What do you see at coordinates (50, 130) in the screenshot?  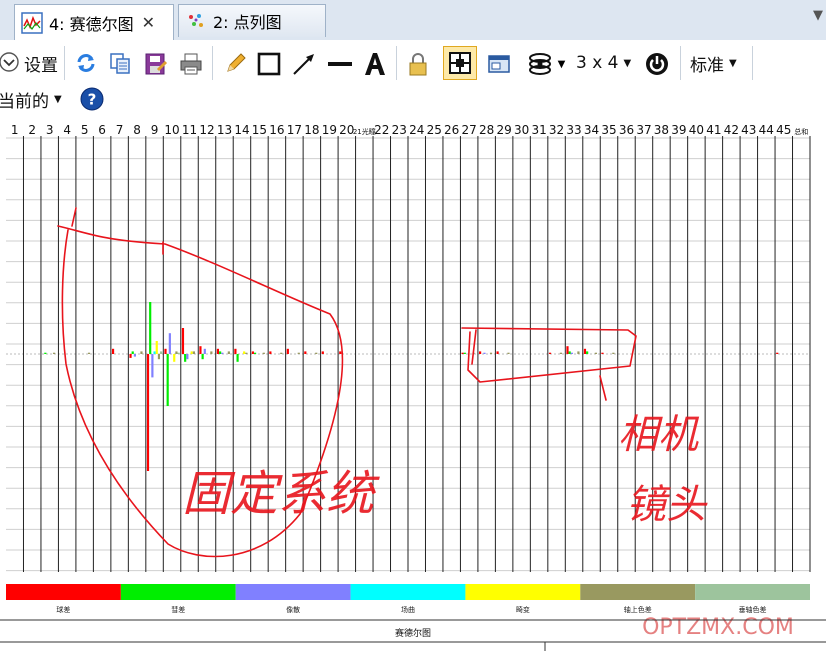 I see `x-tick-label: 3` at bounding box center [50, 130].